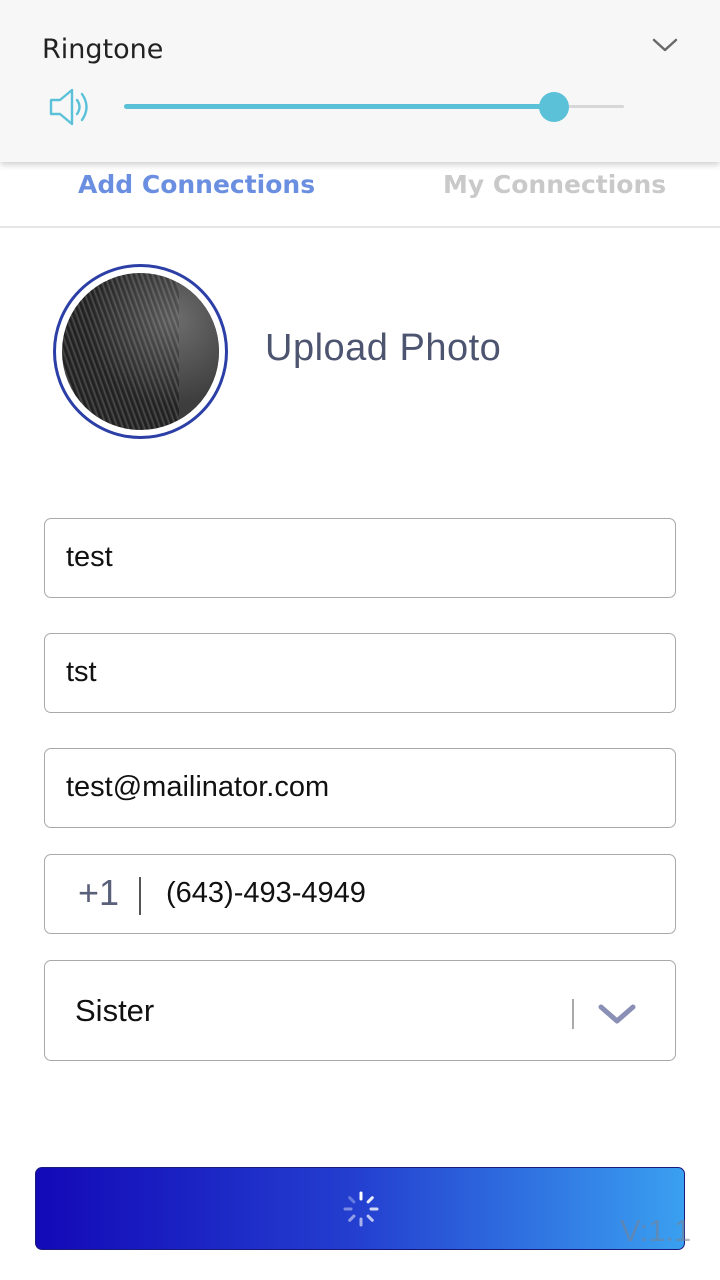  What do you see at coordinates (573, 1014) in the screenshot?
I see `select-divider` at bounding box center [573, 1014].